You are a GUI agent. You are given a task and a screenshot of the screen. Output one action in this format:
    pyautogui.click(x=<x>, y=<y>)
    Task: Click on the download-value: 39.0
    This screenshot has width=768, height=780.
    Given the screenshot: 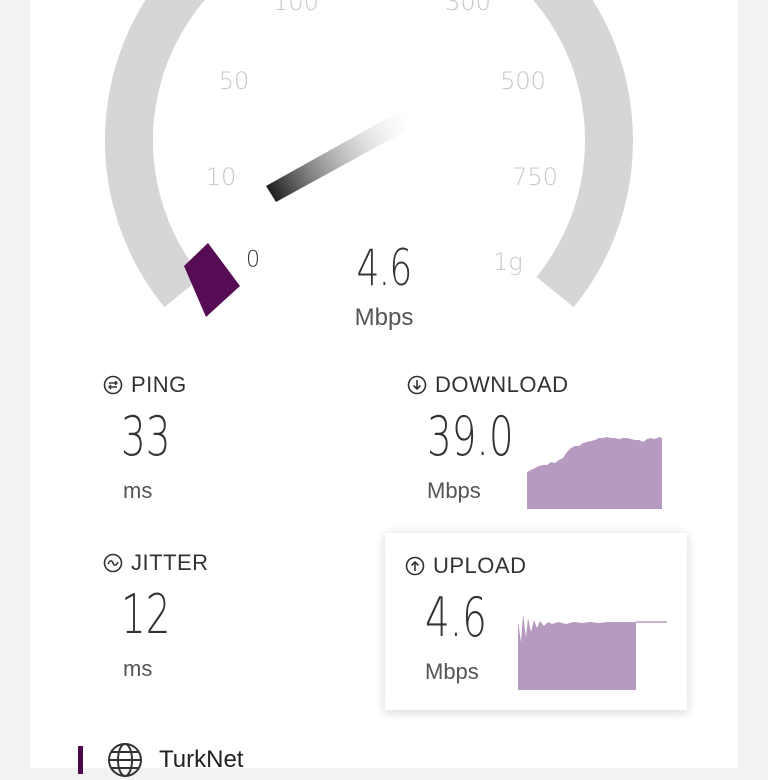 What is the action you would take?
    pyautogui.click(x=470, y=436)
    